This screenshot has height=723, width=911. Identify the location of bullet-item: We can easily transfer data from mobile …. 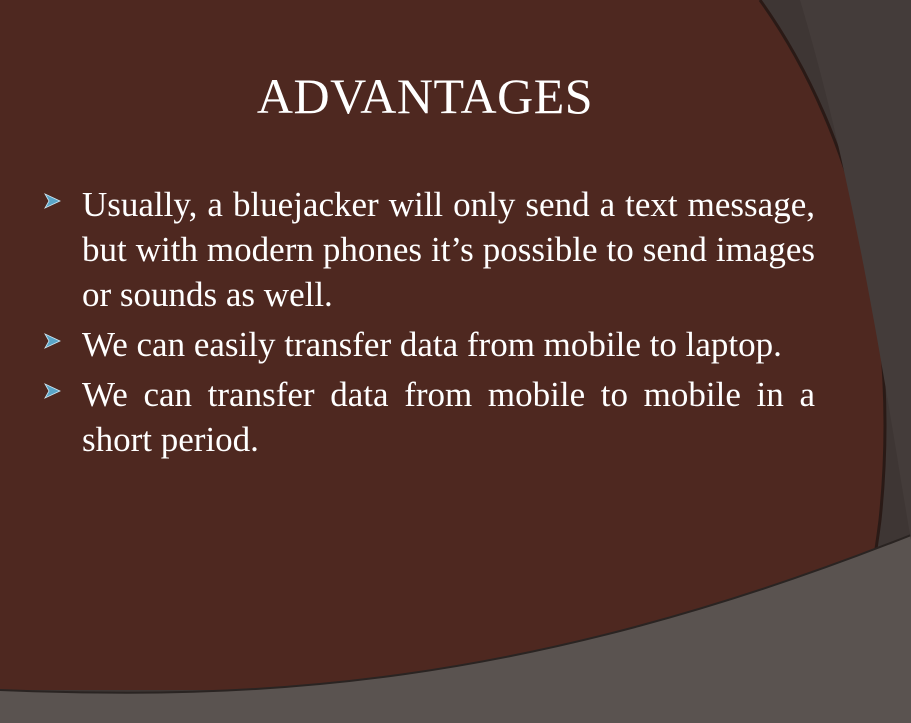
(427, 344).